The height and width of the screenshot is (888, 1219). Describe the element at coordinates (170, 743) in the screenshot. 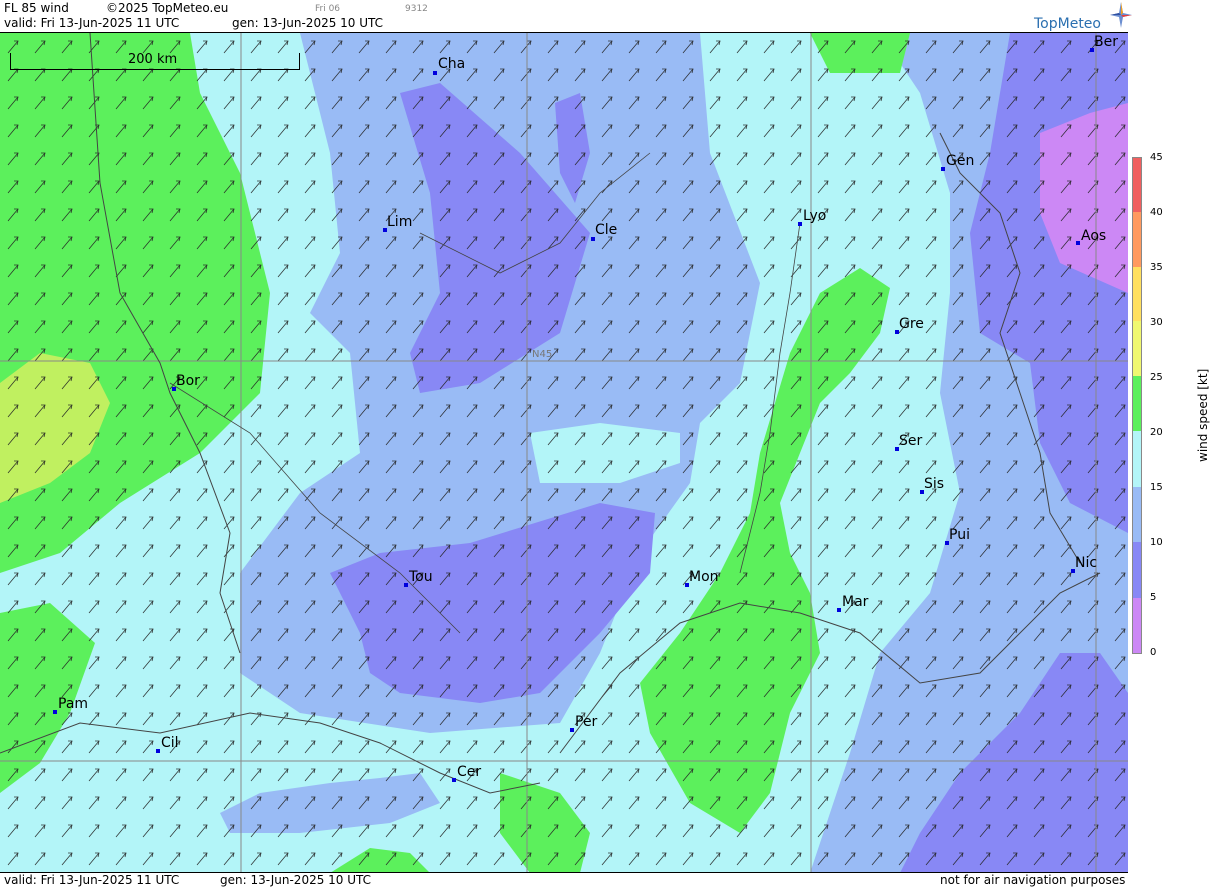

I see `city-label-cil: Cil` at that location.